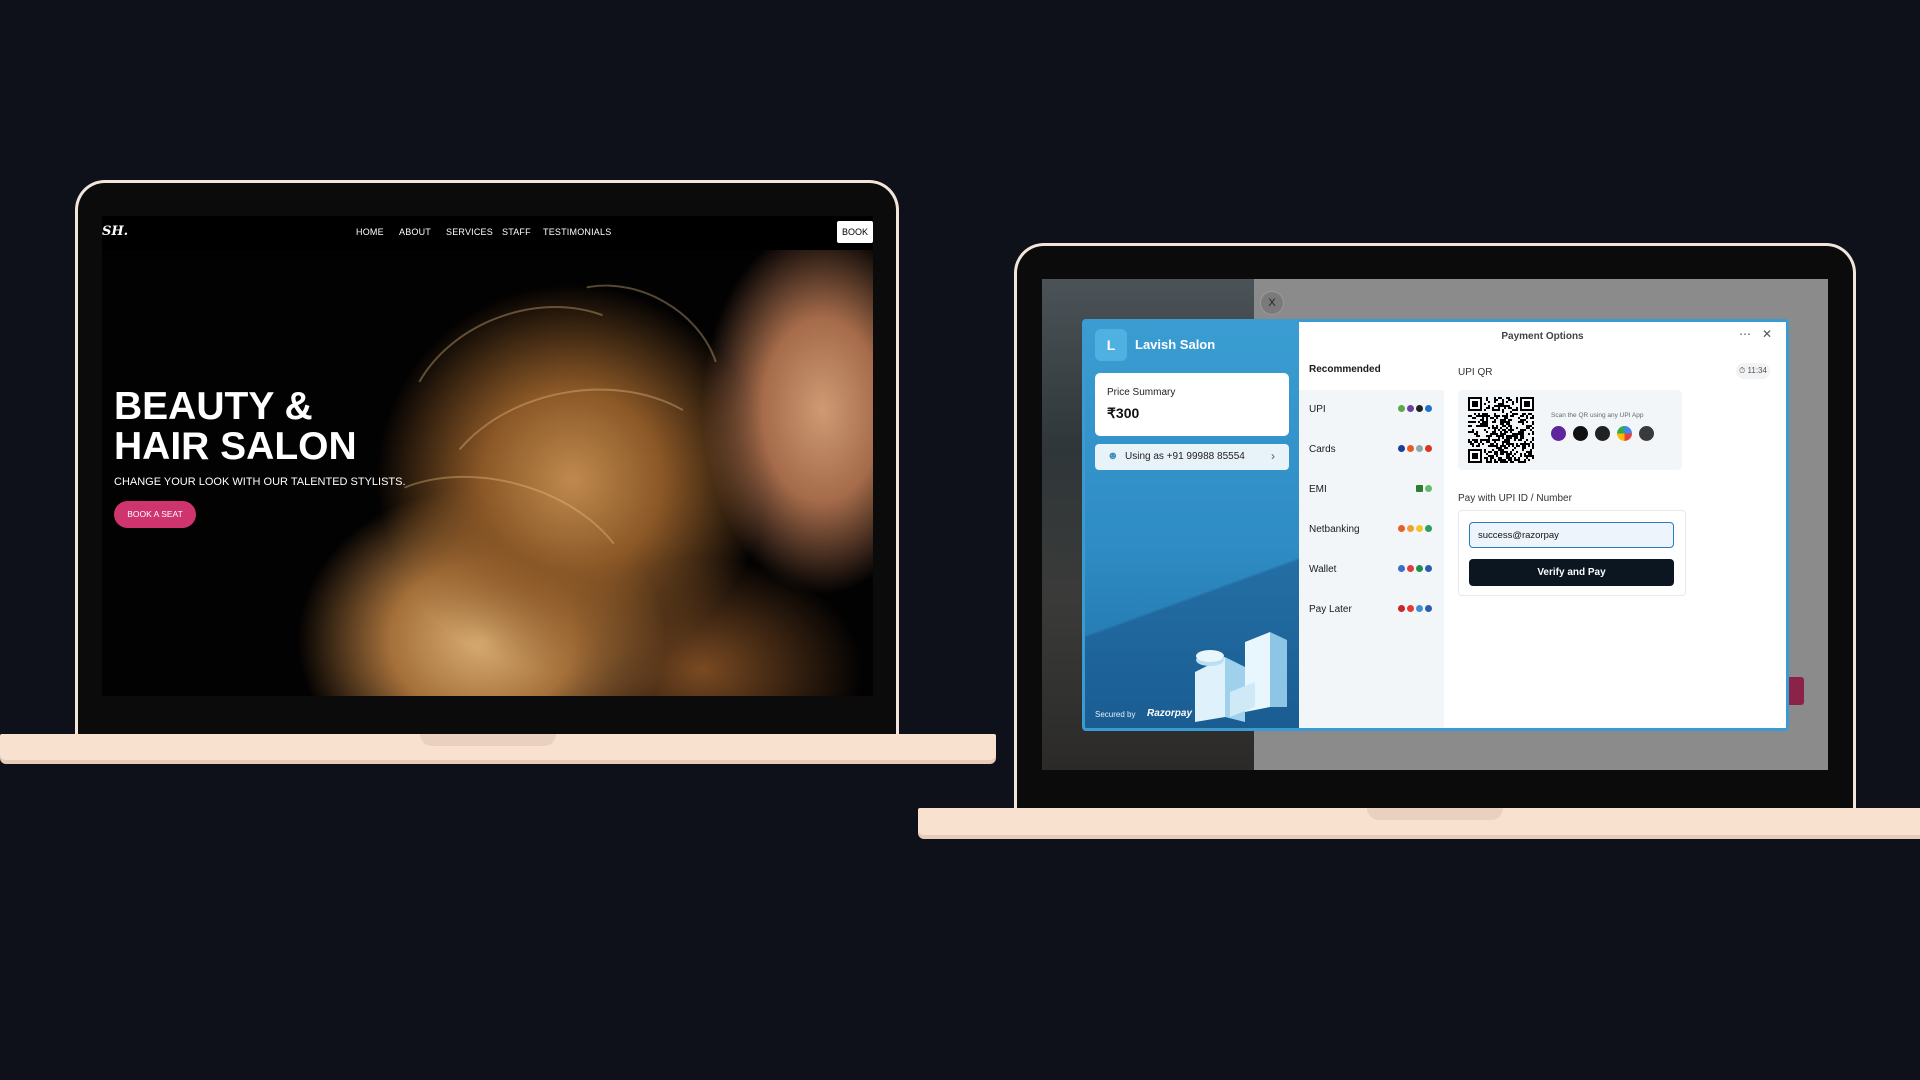 The height and width of the screenshot is (1080, 1920). Describe the element at coordinates (1371, 450) in the screenshot. I see `method-cards: Cards` at that location.